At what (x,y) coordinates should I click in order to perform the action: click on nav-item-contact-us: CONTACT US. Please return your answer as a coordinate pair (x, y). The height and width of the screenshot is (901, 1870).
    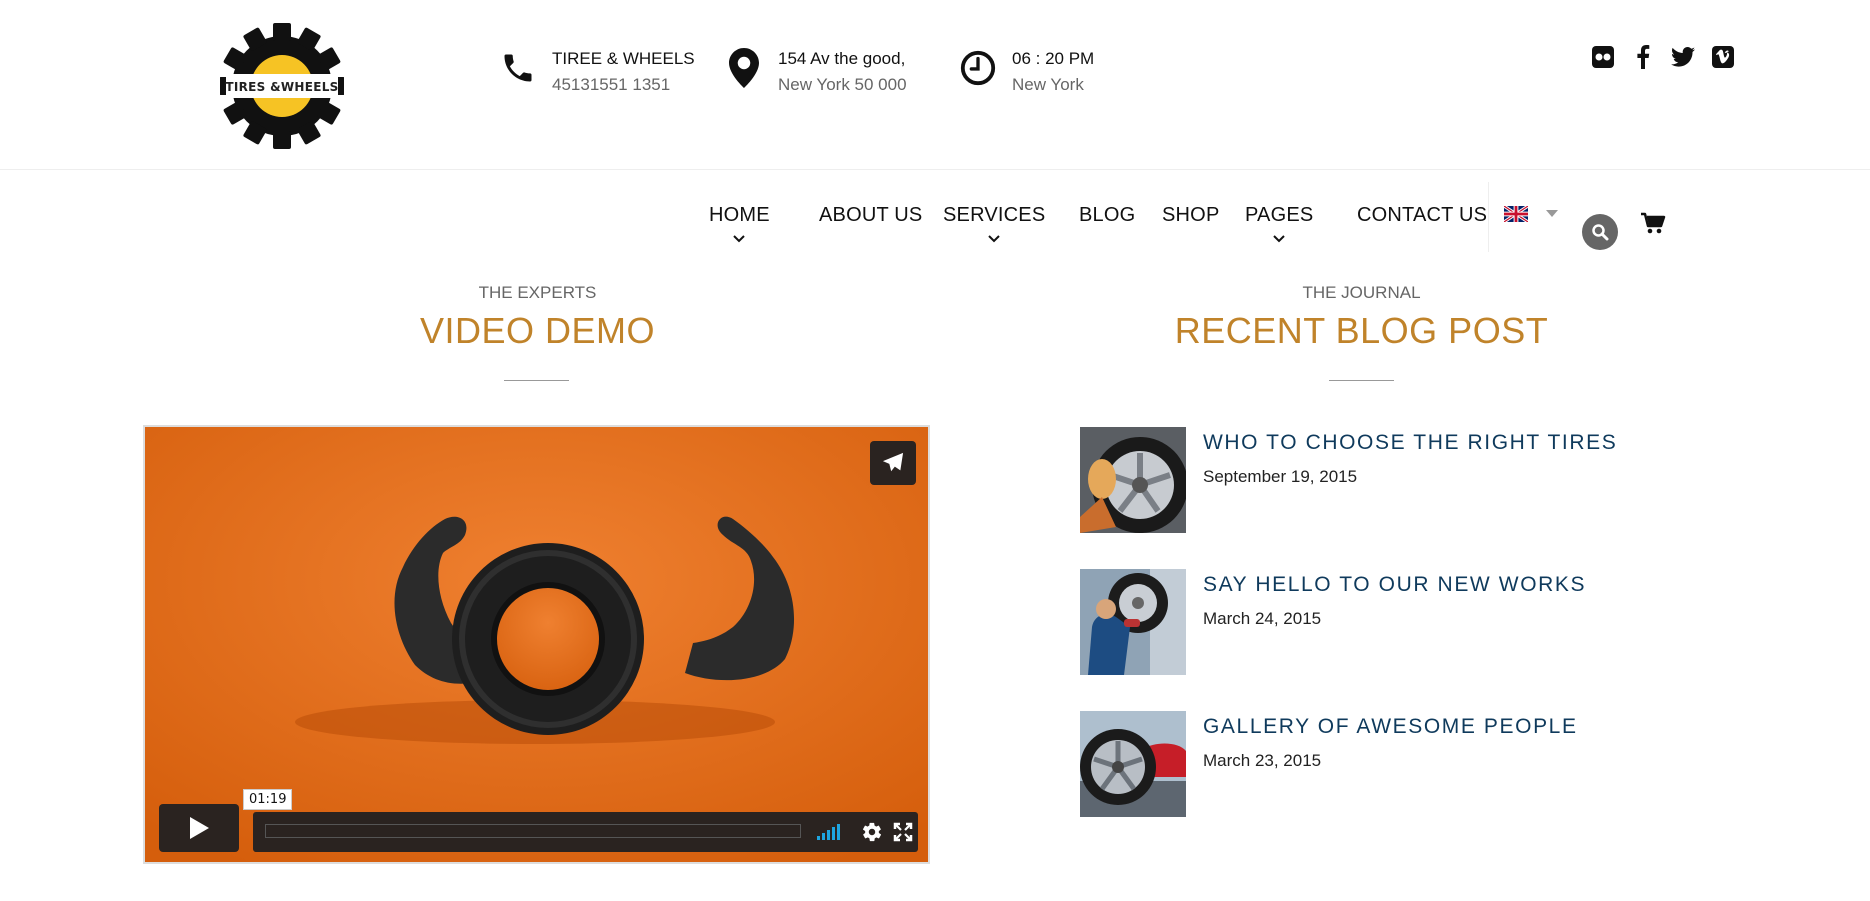
    Looking at the image, I should click on (1422, 215).